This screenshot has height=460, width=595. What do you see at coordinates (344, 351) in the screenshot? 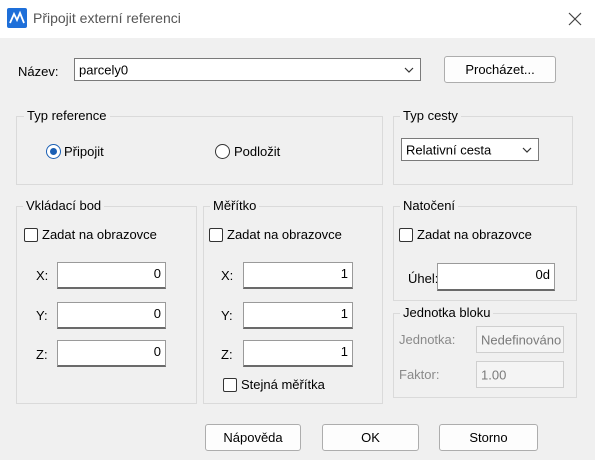
I see `scale-z-value: 1` at bounding box center [344, 351].